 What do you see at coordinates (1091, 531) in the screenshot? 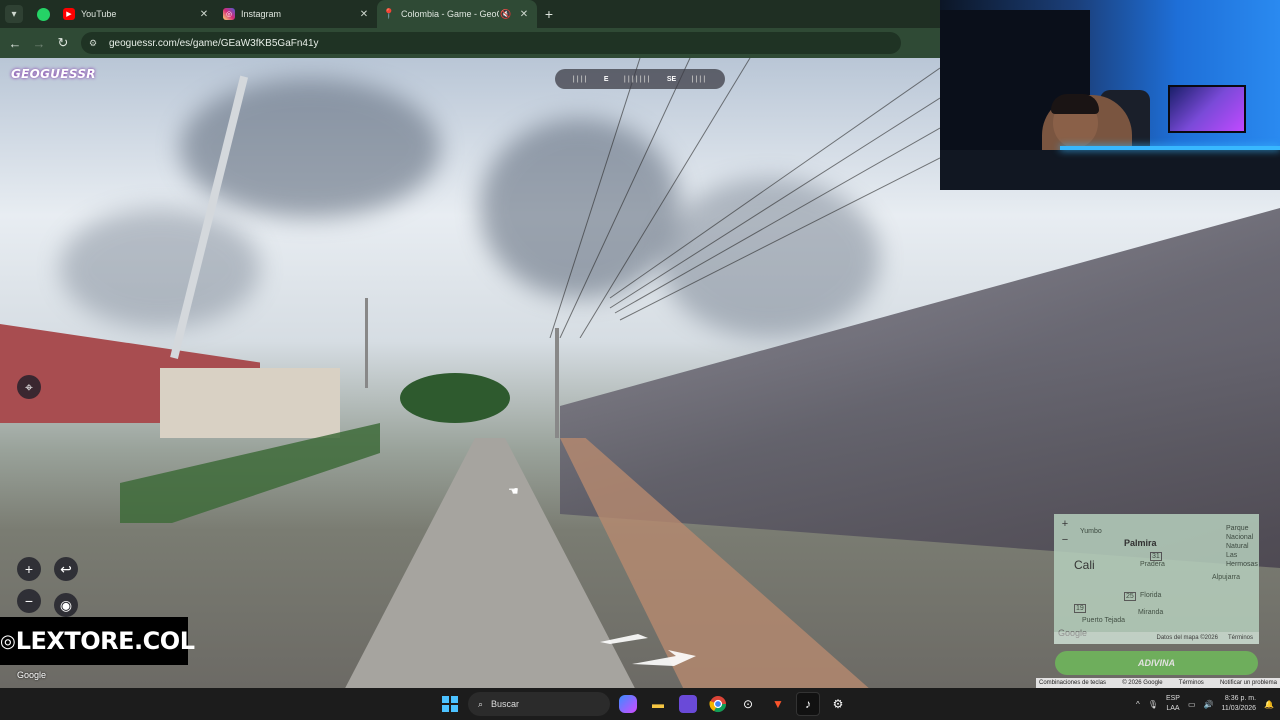
I see `place-yumbo: Yumbo` at bounding box center [1091, 531].